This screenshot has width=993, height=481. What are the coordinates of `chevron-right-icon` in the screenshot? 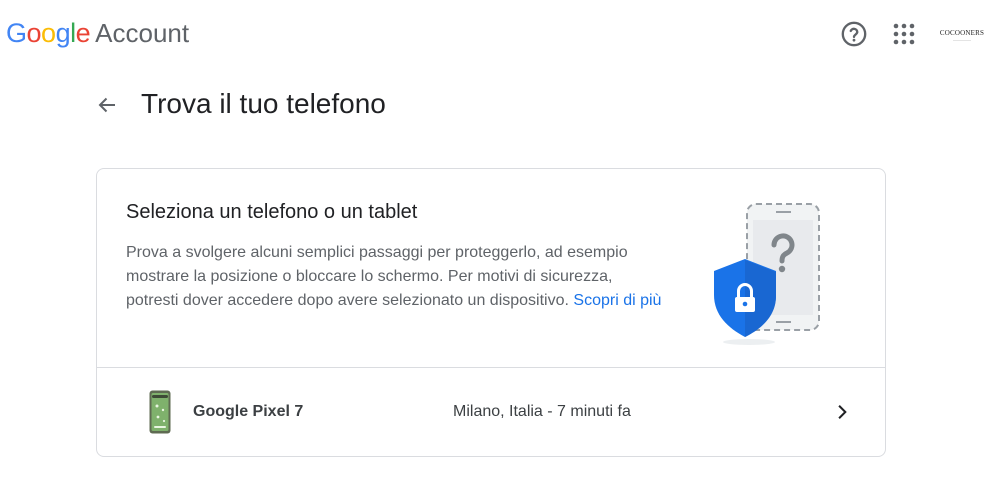 It's located at (842, 412).